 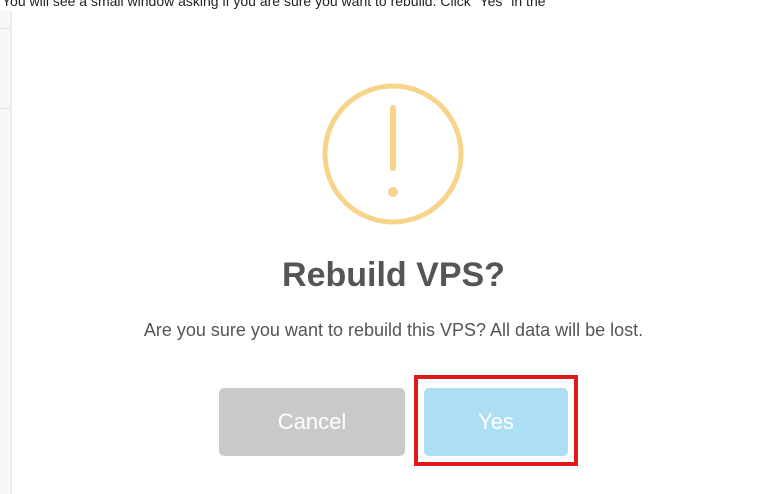 What do you see at coordinates (496, 420) in the screenshot?
I see `highlight-annotation` at bounding box center [496, 420].